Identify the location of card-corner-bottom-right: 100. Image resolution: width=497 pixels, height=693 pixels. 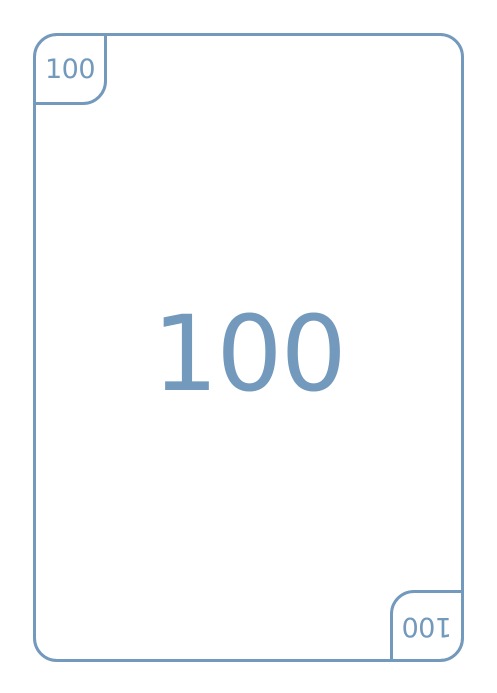
(425, 624).